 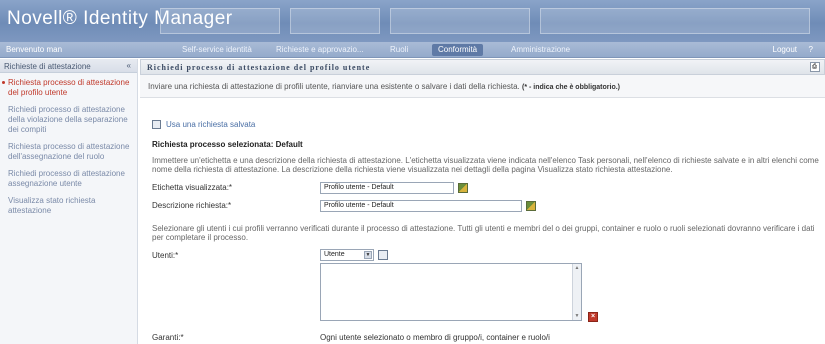 I want to click on saved-request-icon, so click(x=156, y=125).